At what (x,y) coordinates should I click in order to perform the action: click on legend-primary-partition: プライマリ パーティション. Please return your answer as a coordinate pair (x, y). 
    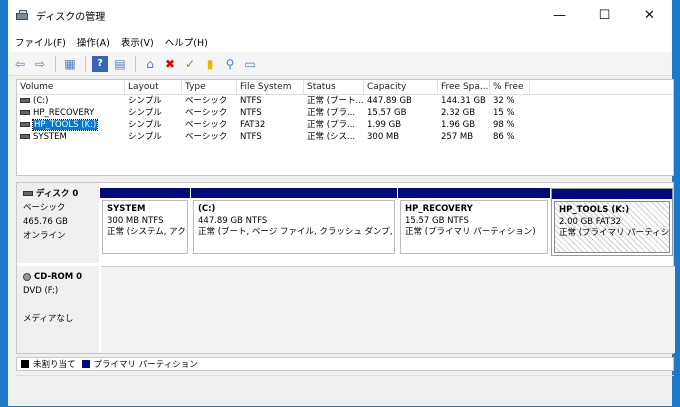
    Looking at the image, I should click on (139, 364).